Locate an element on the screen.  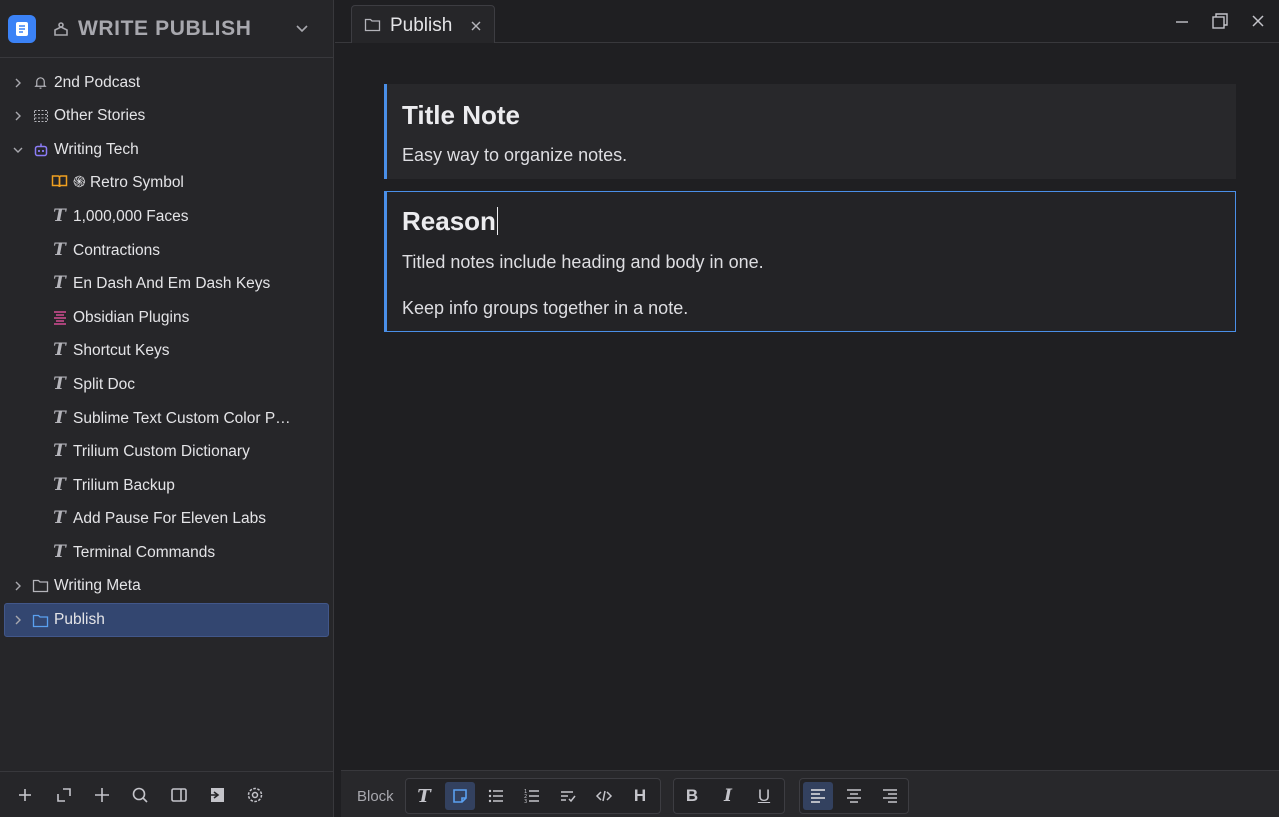
tree-item-other-stories: Other Stories is located at coordinates (166, 115).